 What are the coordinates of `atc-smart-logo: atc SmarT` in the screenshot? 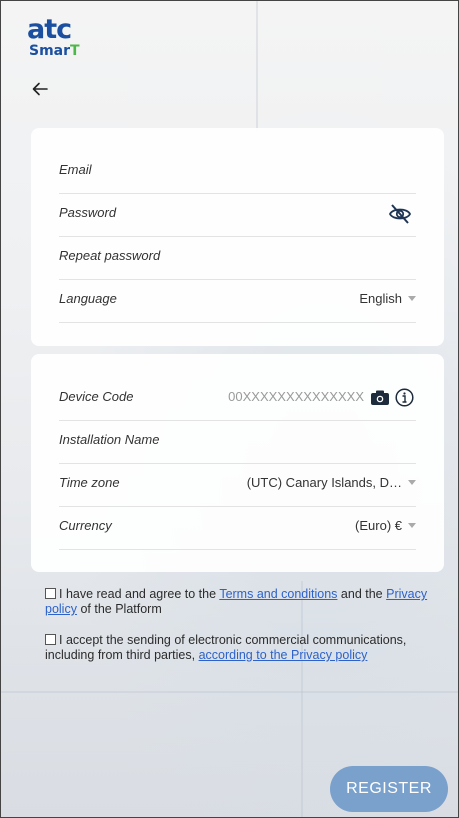 It's located at (59, 40).